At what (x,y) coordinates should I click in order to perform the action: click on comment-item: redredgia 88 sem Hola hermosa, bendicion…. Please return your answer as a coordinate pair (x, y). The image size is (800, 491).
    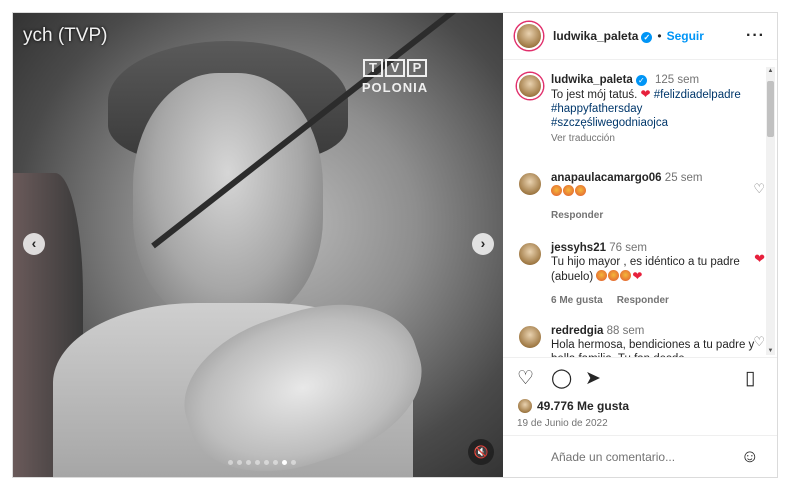
    Looking at the image, I should click on (641, 340).